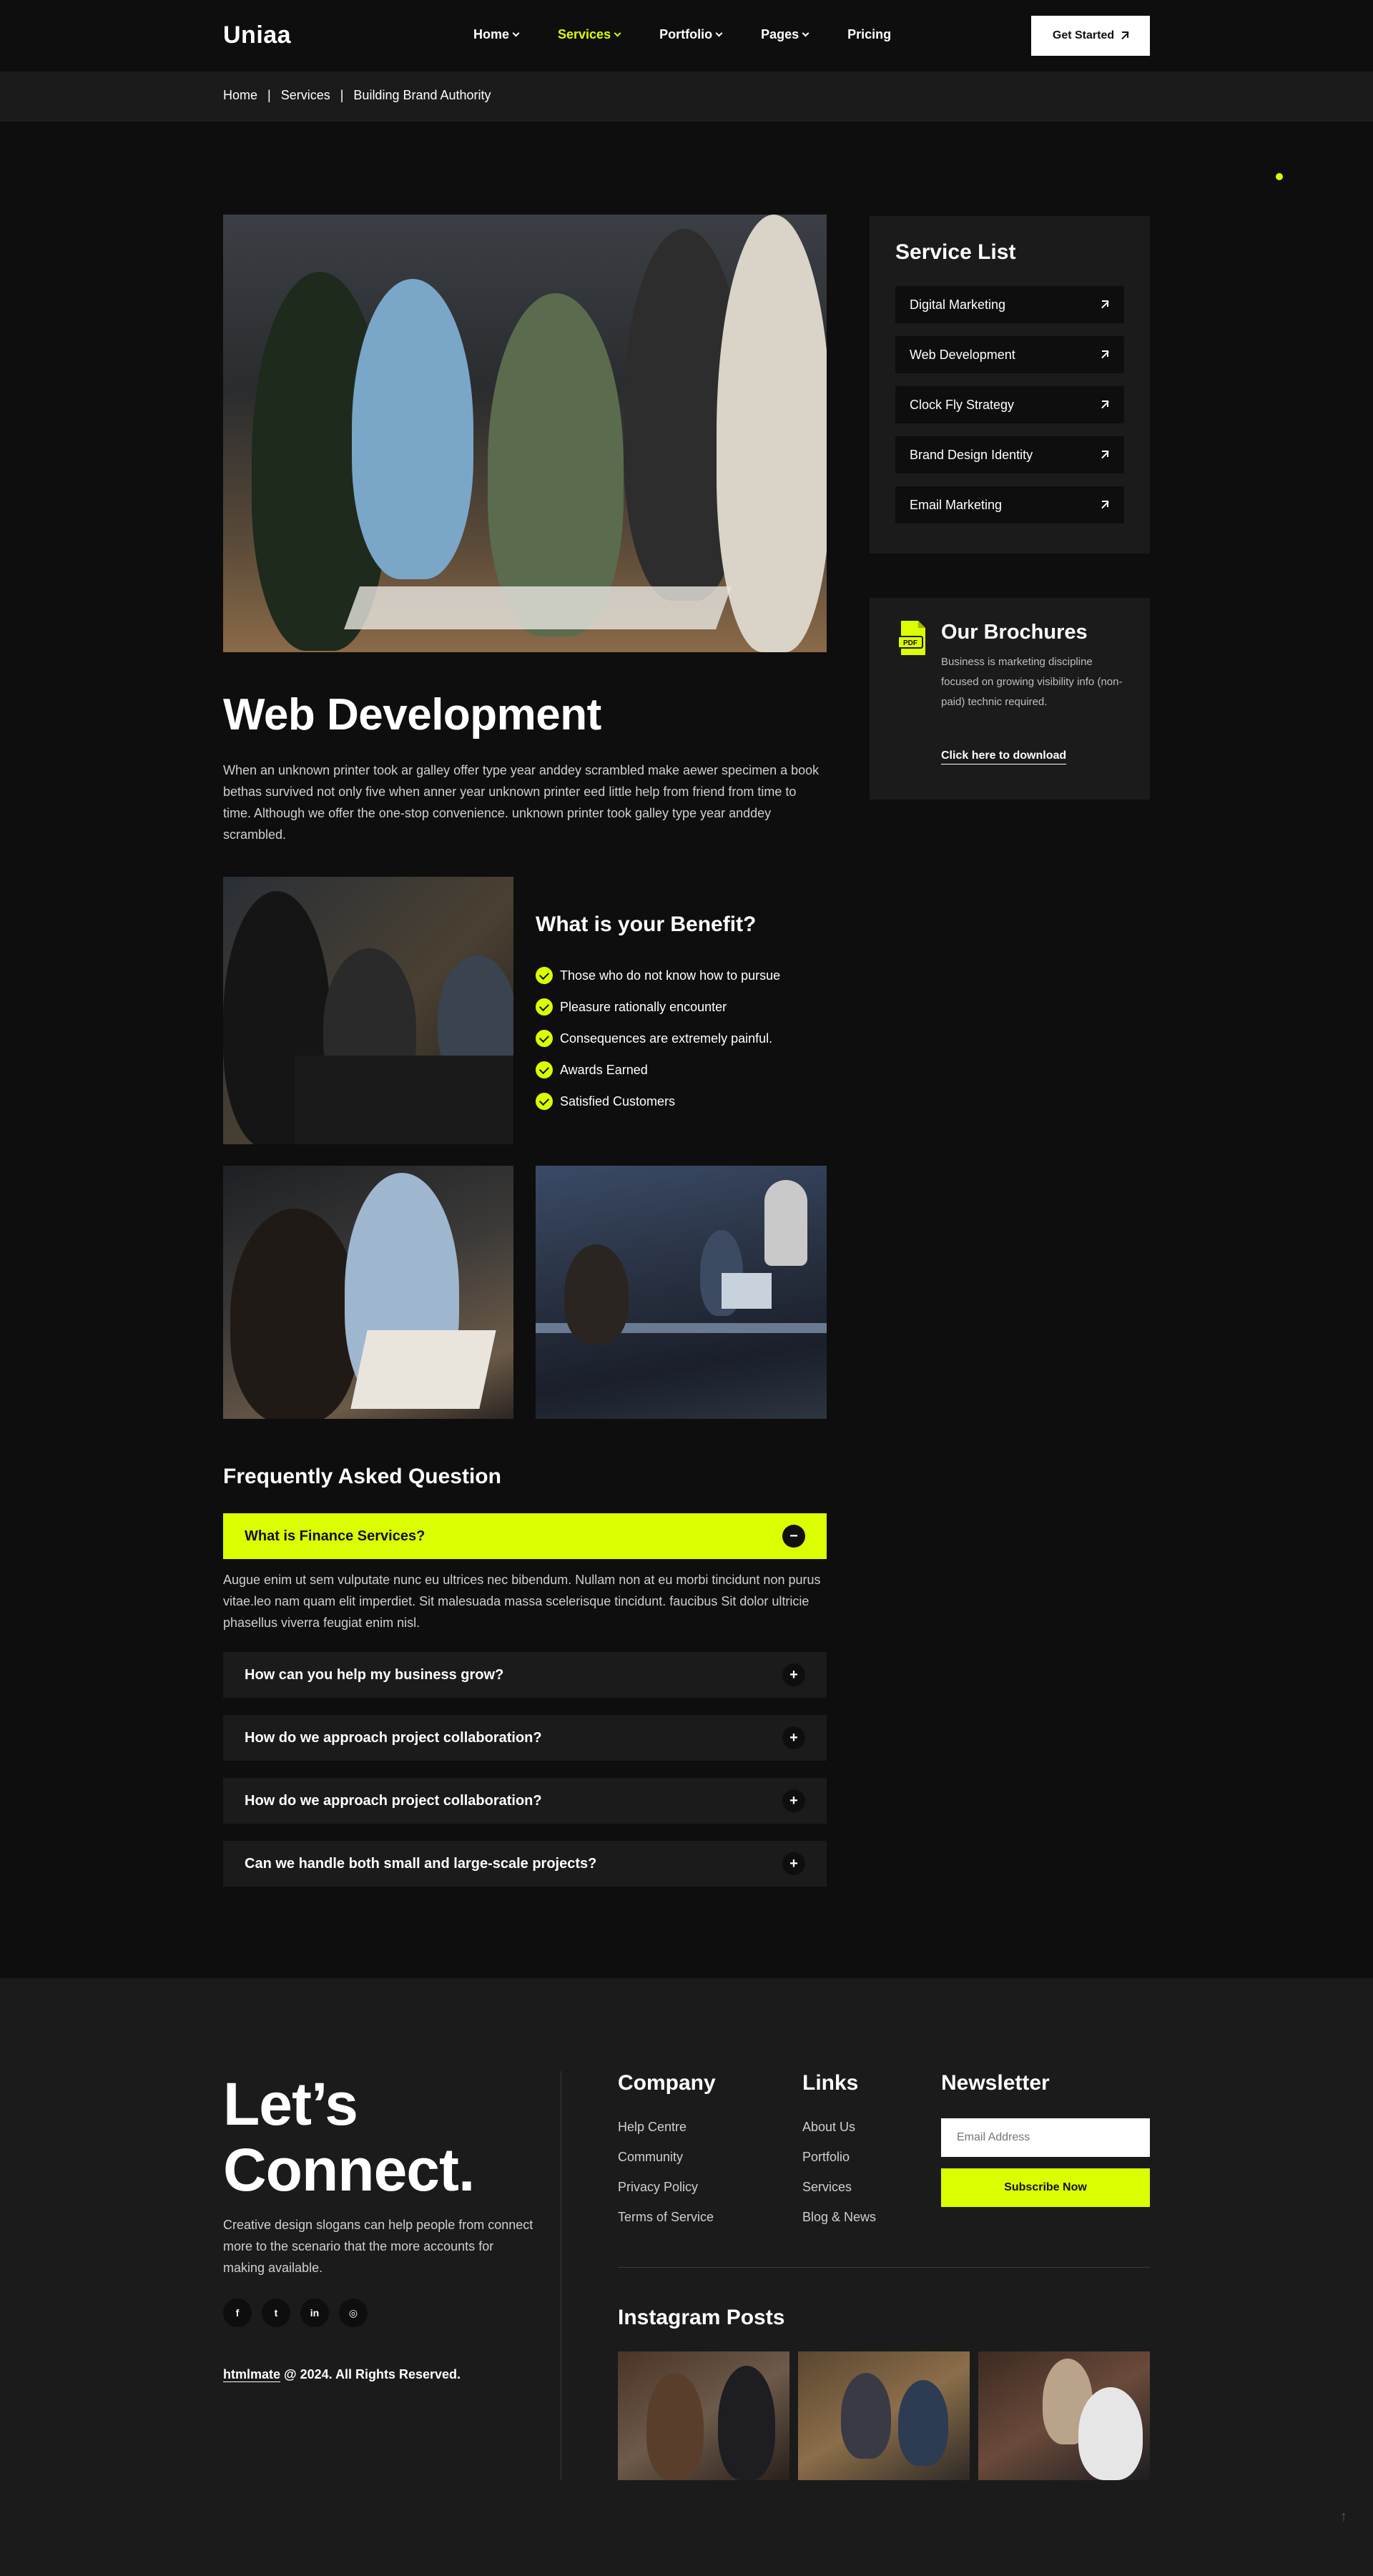 Image resolution: width=1373 pixels, height=2576 pixels. Describe the element at coordinates (666, 2225) in the screenshot. I see `footer-link: Terms of Service` at that location.